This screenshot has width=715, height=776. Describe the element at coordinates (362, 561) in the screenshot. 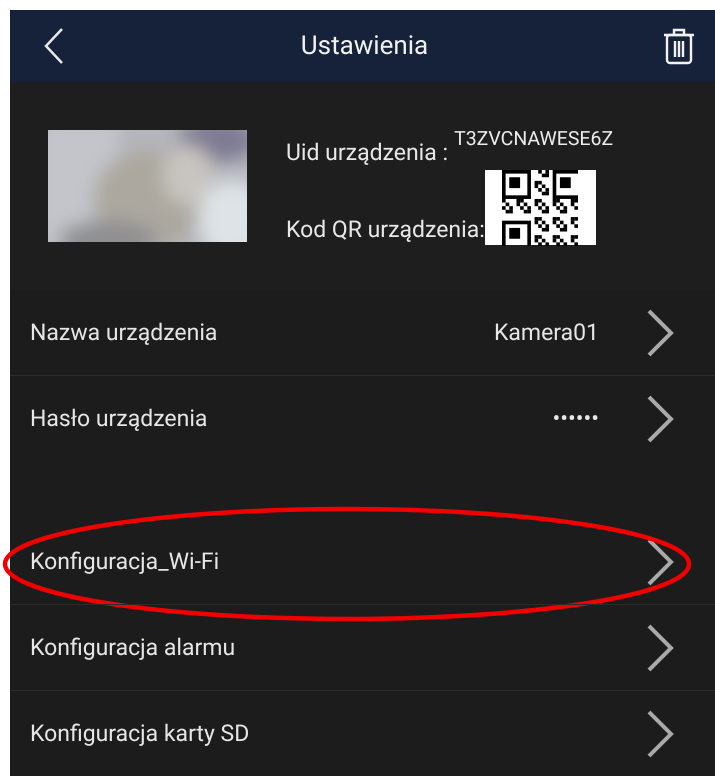

I see `settings-row: Konfiguracja_Wi-Fi` at that location.